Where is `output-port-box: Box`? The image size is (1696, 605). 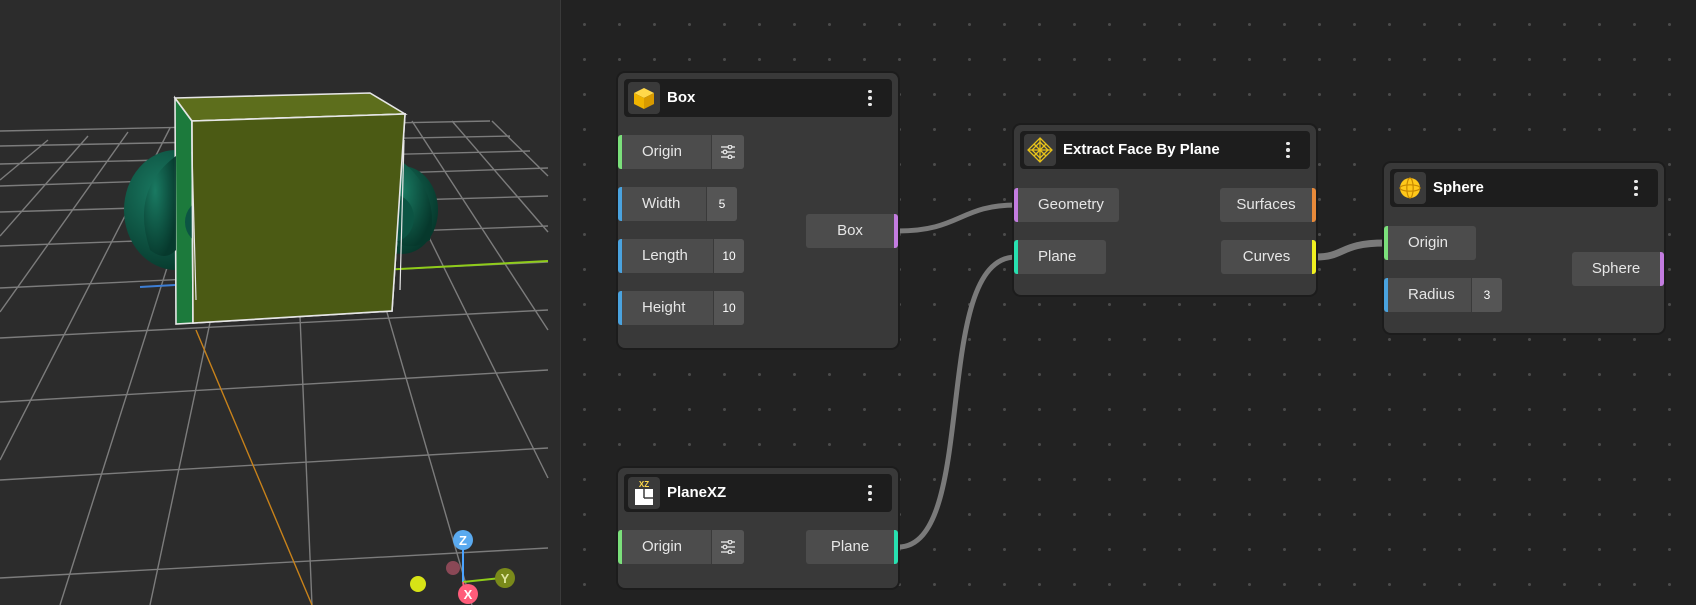 output-port-box: Box is located at coordinates (852, 231).